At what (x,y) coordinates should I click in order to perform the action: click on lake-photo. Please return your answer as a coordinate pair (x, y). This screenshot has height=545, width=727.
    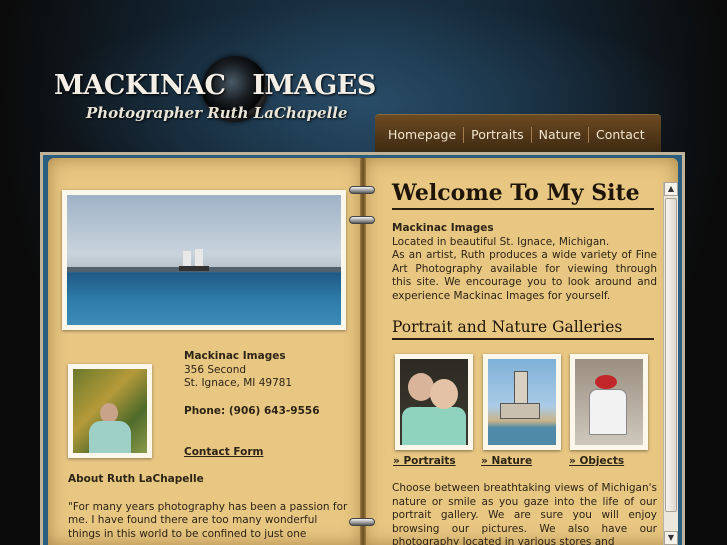
    Looking at the image, I should click on (204, 260).